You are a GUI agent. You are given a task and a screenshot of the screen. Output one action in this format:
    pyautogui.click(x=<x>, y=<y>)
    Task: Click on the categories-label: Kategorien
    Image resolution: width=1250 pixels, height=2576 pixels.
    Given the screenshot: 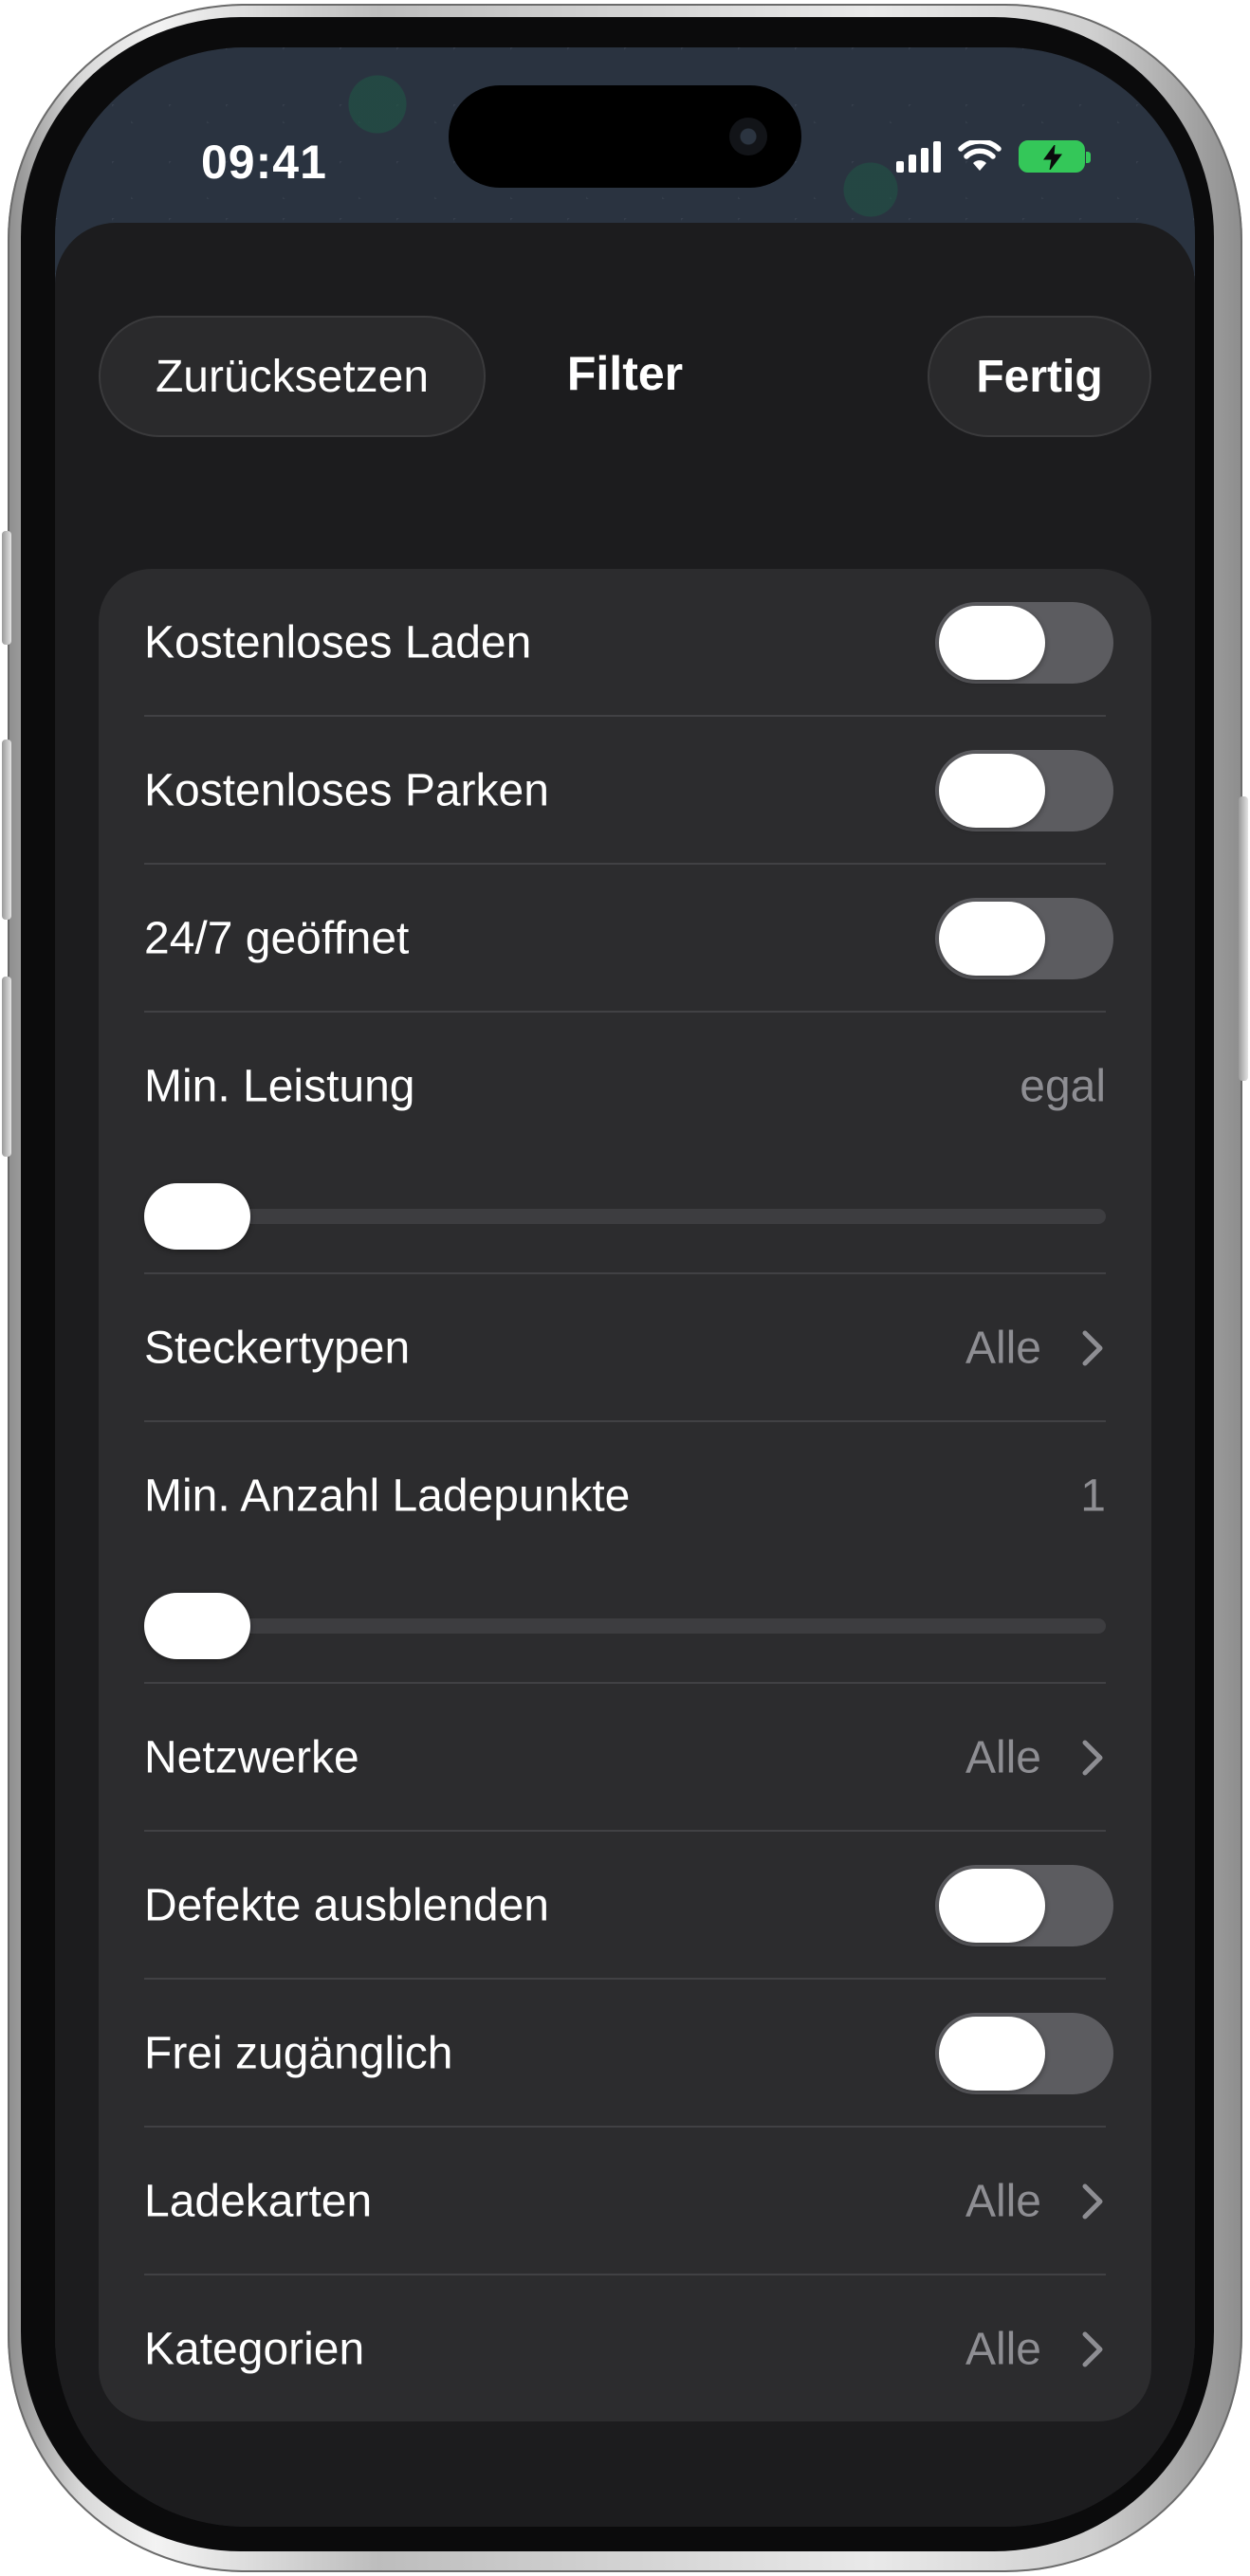 What is the action you would take?
    pyautogui.click(x=254, y=2349)
    